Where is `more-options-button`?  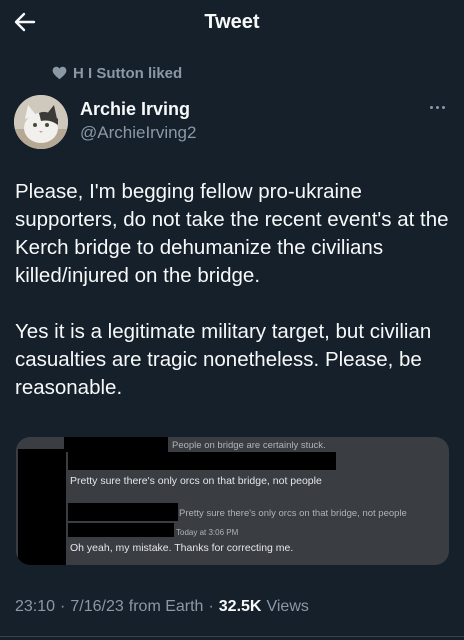 more-options-button is located at coordinates (437, 107).